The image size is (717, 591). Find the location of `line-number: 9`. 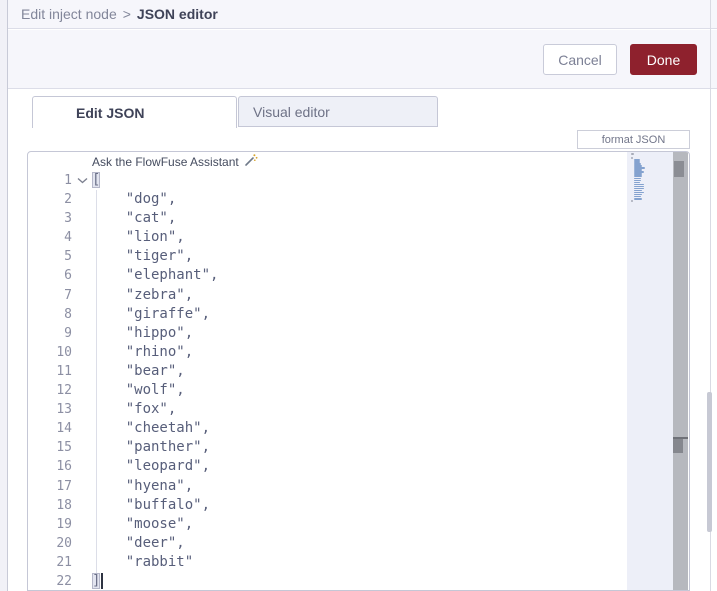

line-number: 9 is located at coordinates (50, 333).